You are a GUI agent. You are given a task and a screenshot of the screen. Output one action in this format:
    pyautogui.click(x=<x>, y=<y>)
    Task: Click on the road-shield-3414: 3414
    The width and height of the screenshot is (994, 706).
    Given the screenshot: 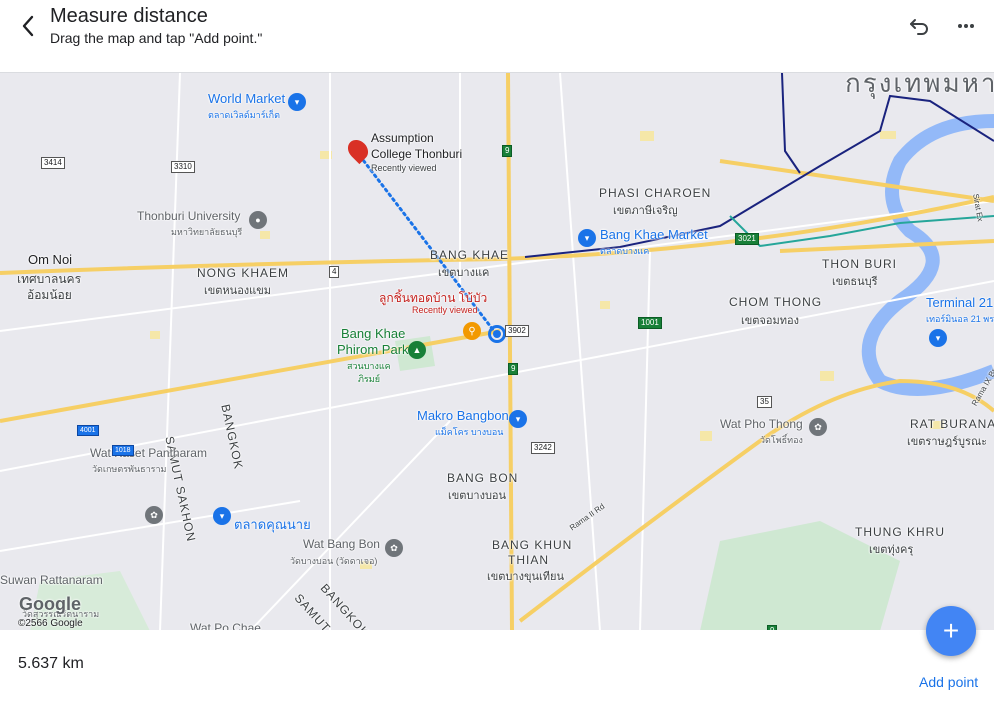 What is the action you would take?
    pyautogui.click(x=53, y=163)
    